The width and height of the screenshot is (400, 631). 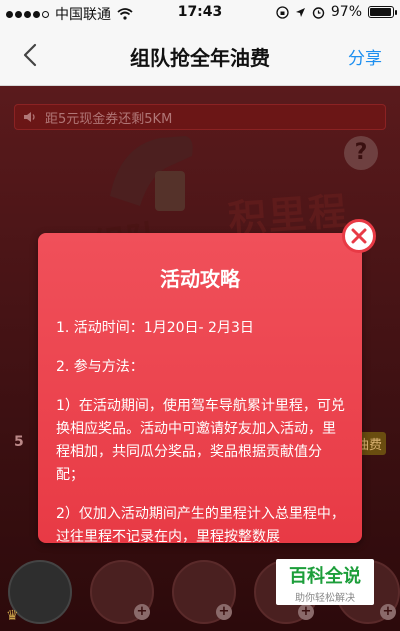 I want to click on modal-paragraph: 2）仅加入活动期间产生的里程计入总里程中，过往里程不记录在内，里程按整数展, so click(x=200, y=524).